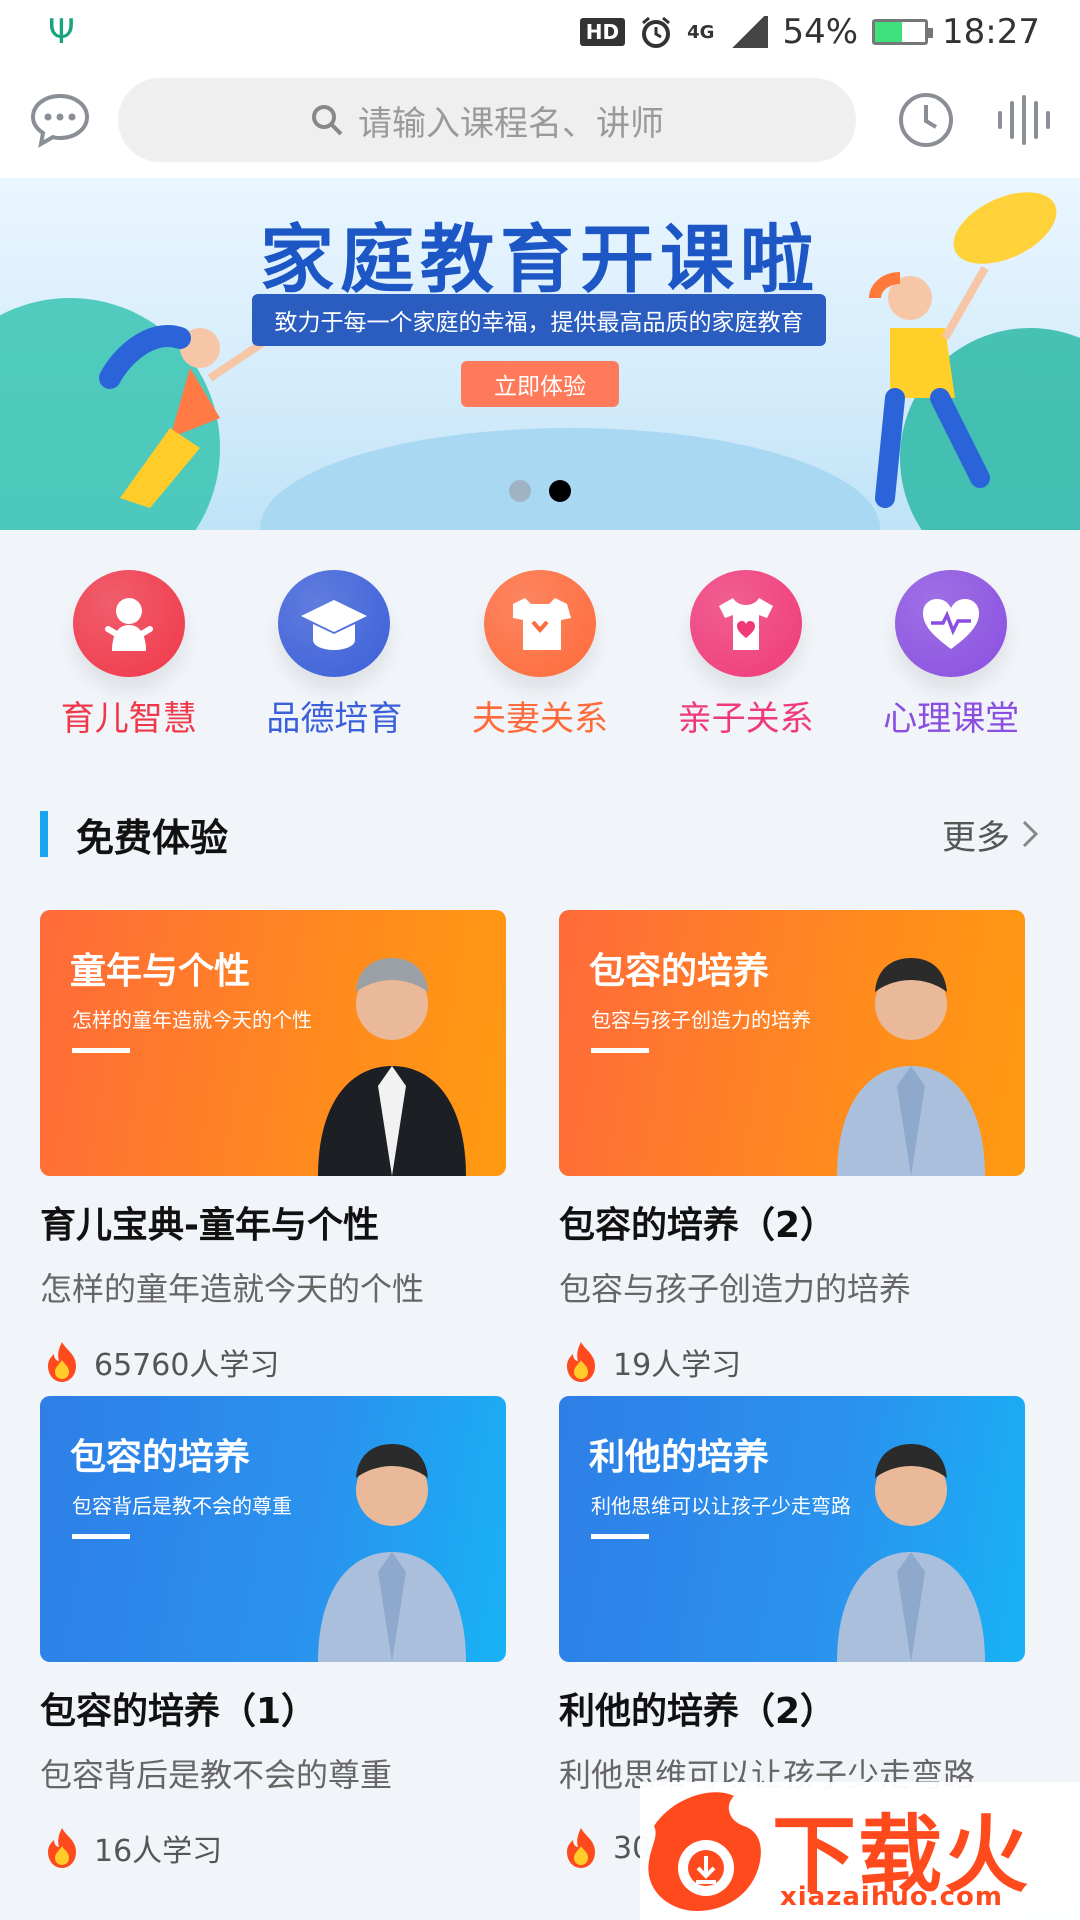 Image resolution: width=1080 pixels, height=1920 pixels. Describe the element at coordinates (570, 479) in the screenshot. I see `banner-decoration` at that location.